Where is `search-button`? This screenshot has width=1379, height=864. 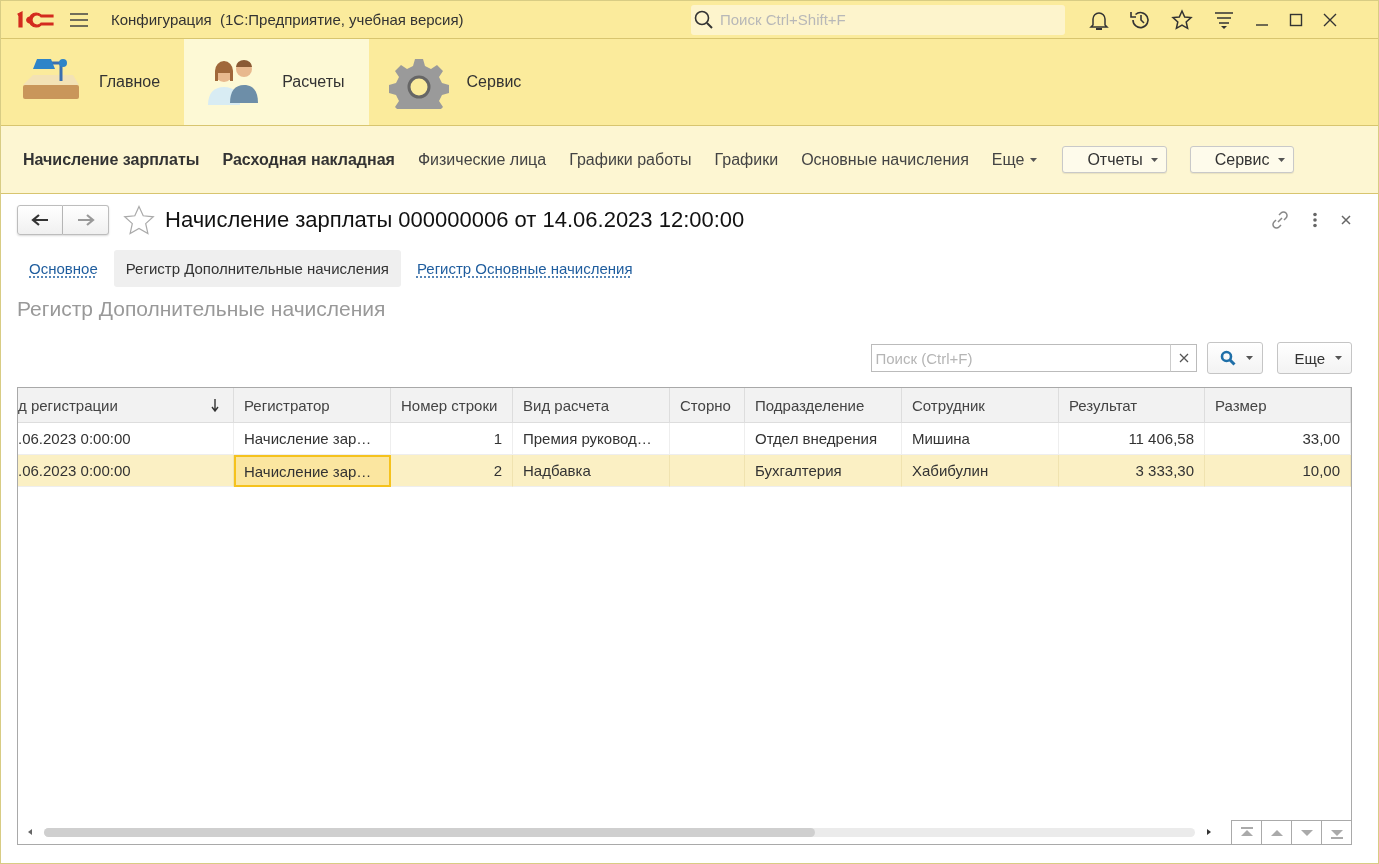
search-button is located at coordinates (1235, 358).